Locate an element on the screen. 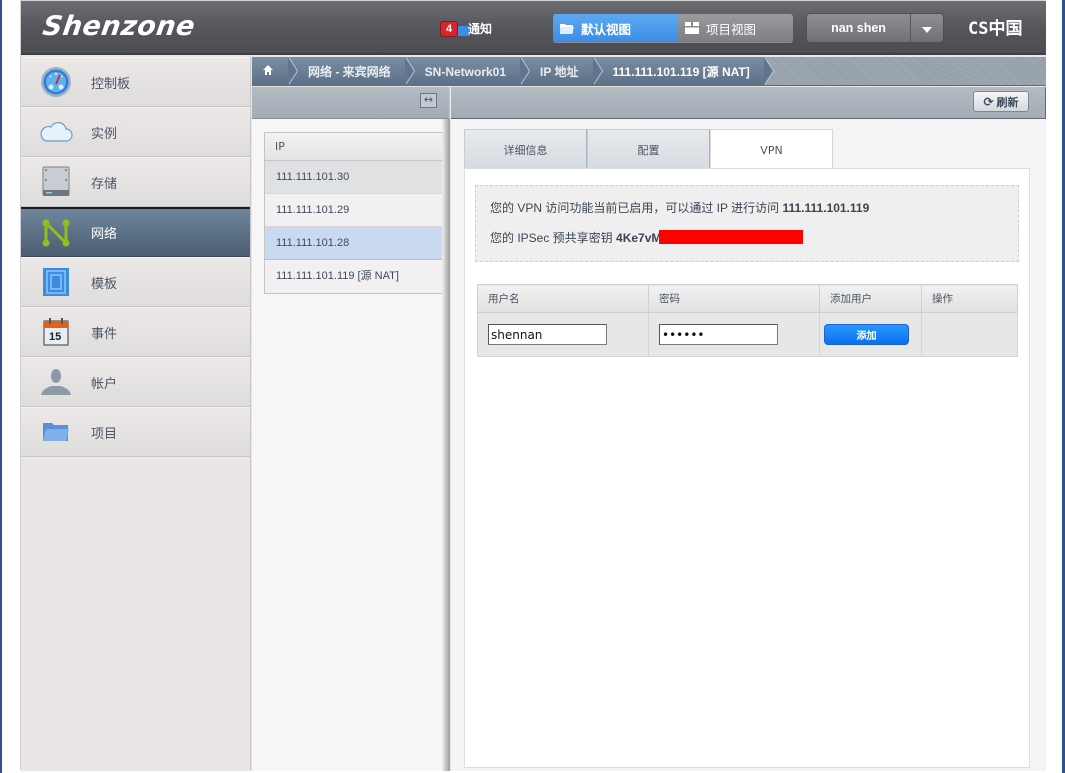 Image resolution: width=1065 pixels, height=773 pixels. breadcrumb-network-name: SN-Network01 is located at coordinates (467, 71).